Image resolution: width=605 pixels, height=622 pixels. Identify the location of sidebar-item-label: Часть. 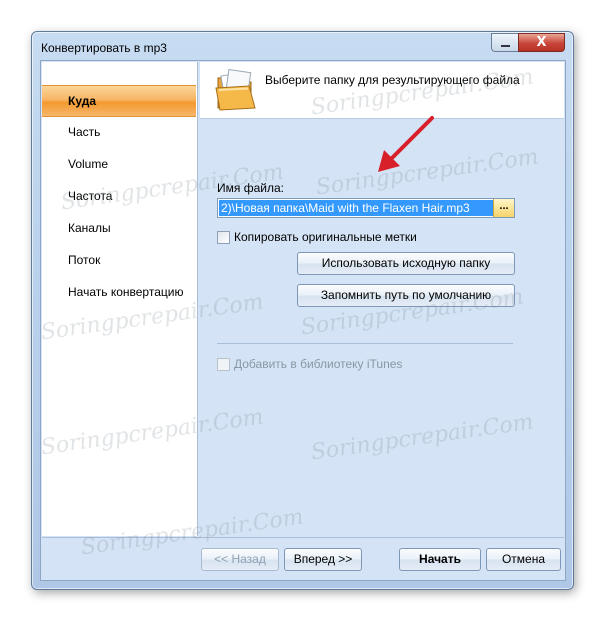
(84, 132).